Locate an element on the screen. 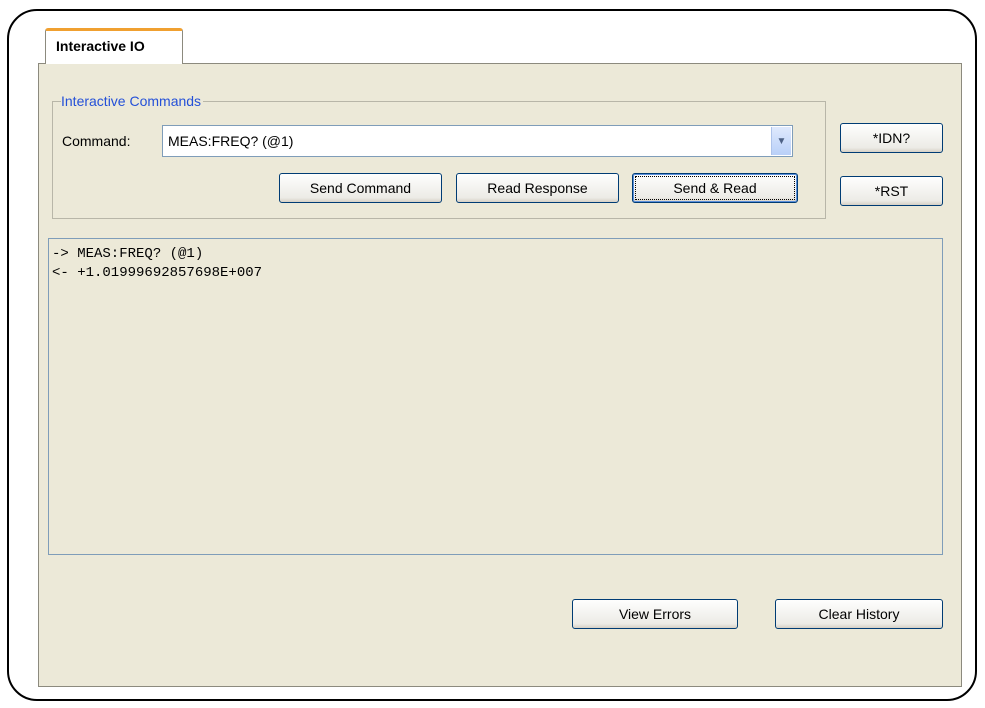 This screenshot has height=708, width=985. tab-label: Interactive IO is located at coordinates (100, 46).